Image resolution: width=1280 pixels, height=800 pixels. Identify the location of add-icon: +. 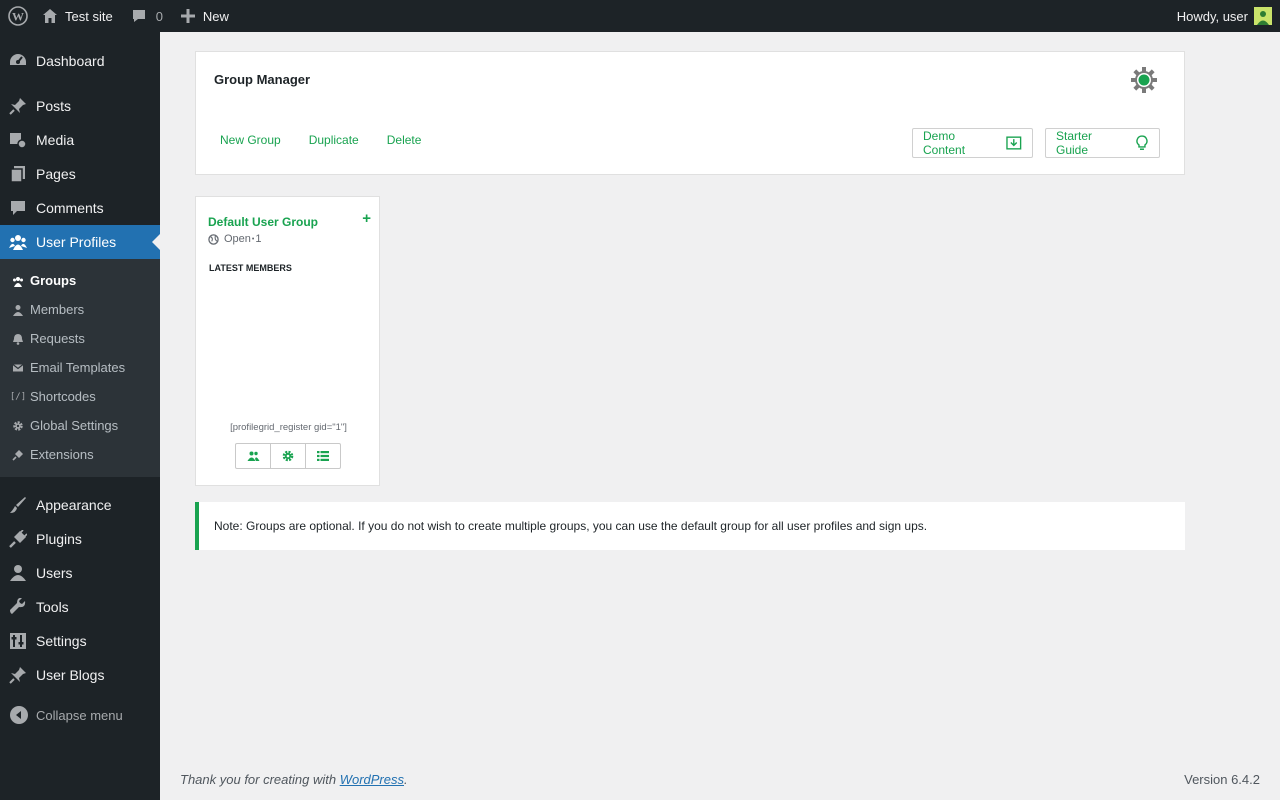
(366, 218).